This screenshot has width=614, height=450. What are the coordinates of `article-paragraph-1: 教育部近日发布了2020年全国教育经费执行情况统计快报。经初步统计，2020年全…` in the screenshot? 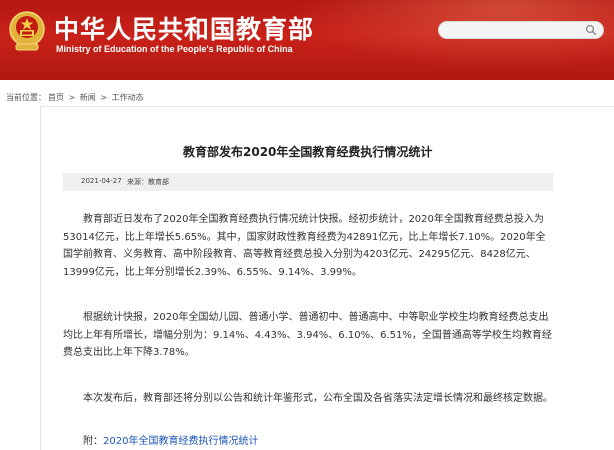 It's located at (304, 246).